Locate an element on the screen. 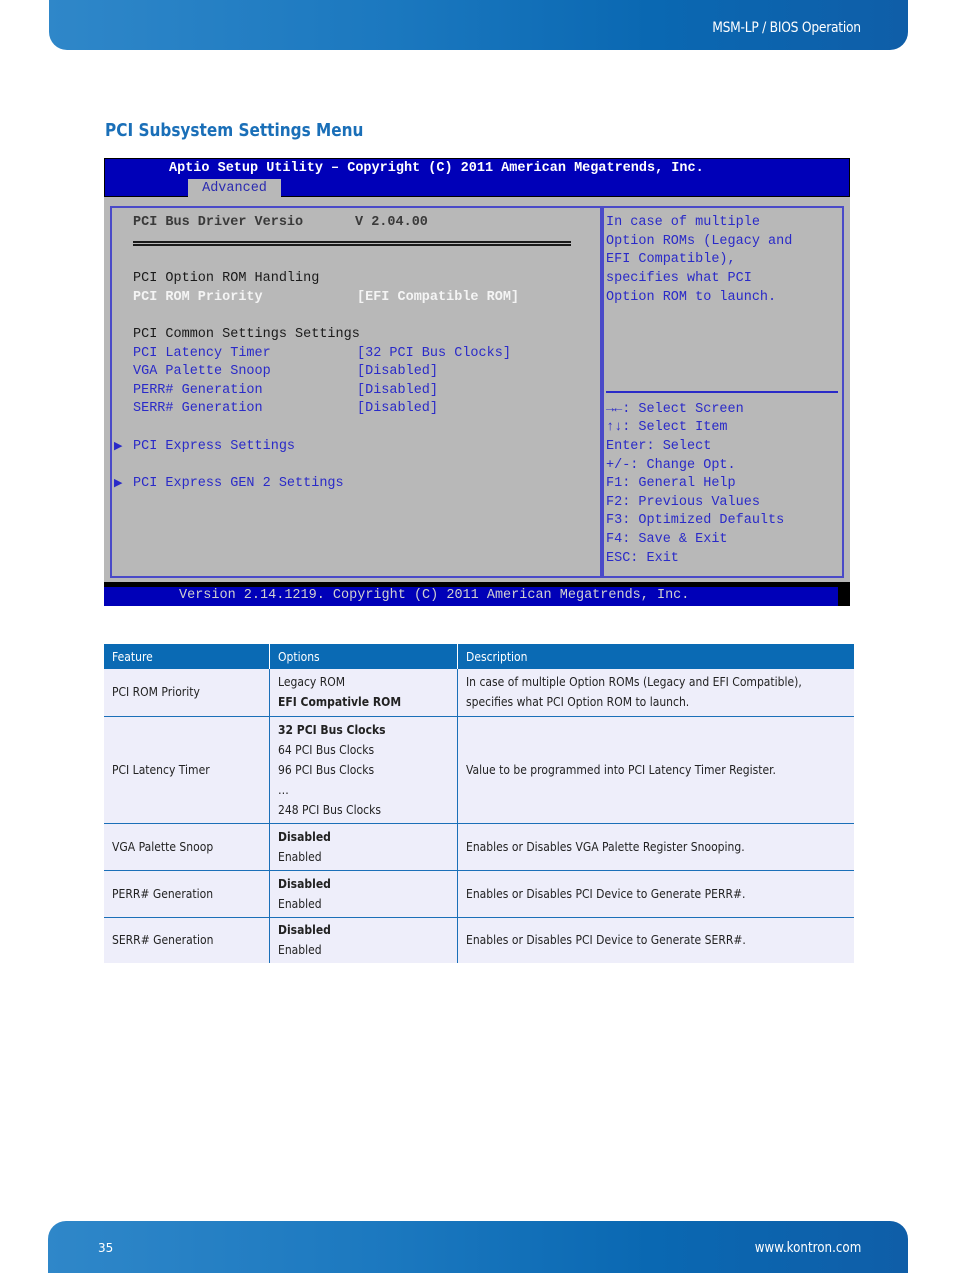 This screenshot has height=1273, width=954. setting-label: SERR# Generation is located at coordinates (198, 408).